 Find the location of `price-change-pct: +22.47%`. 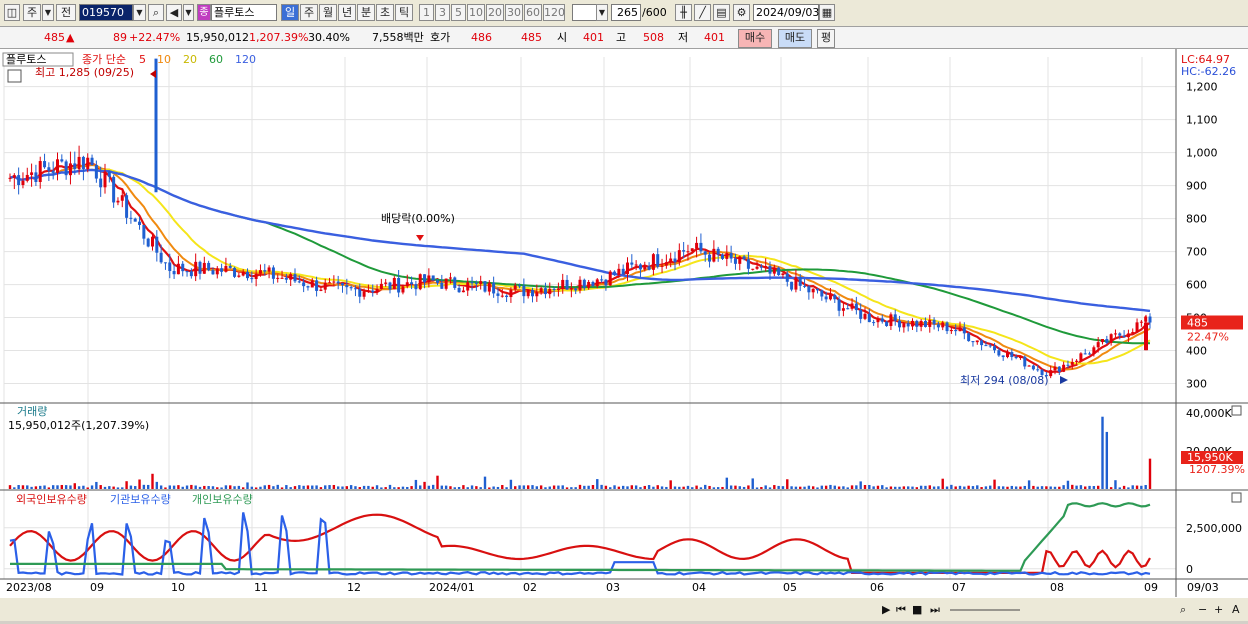

price-change-pct: +22.47% is located at coordinates (155, 37).